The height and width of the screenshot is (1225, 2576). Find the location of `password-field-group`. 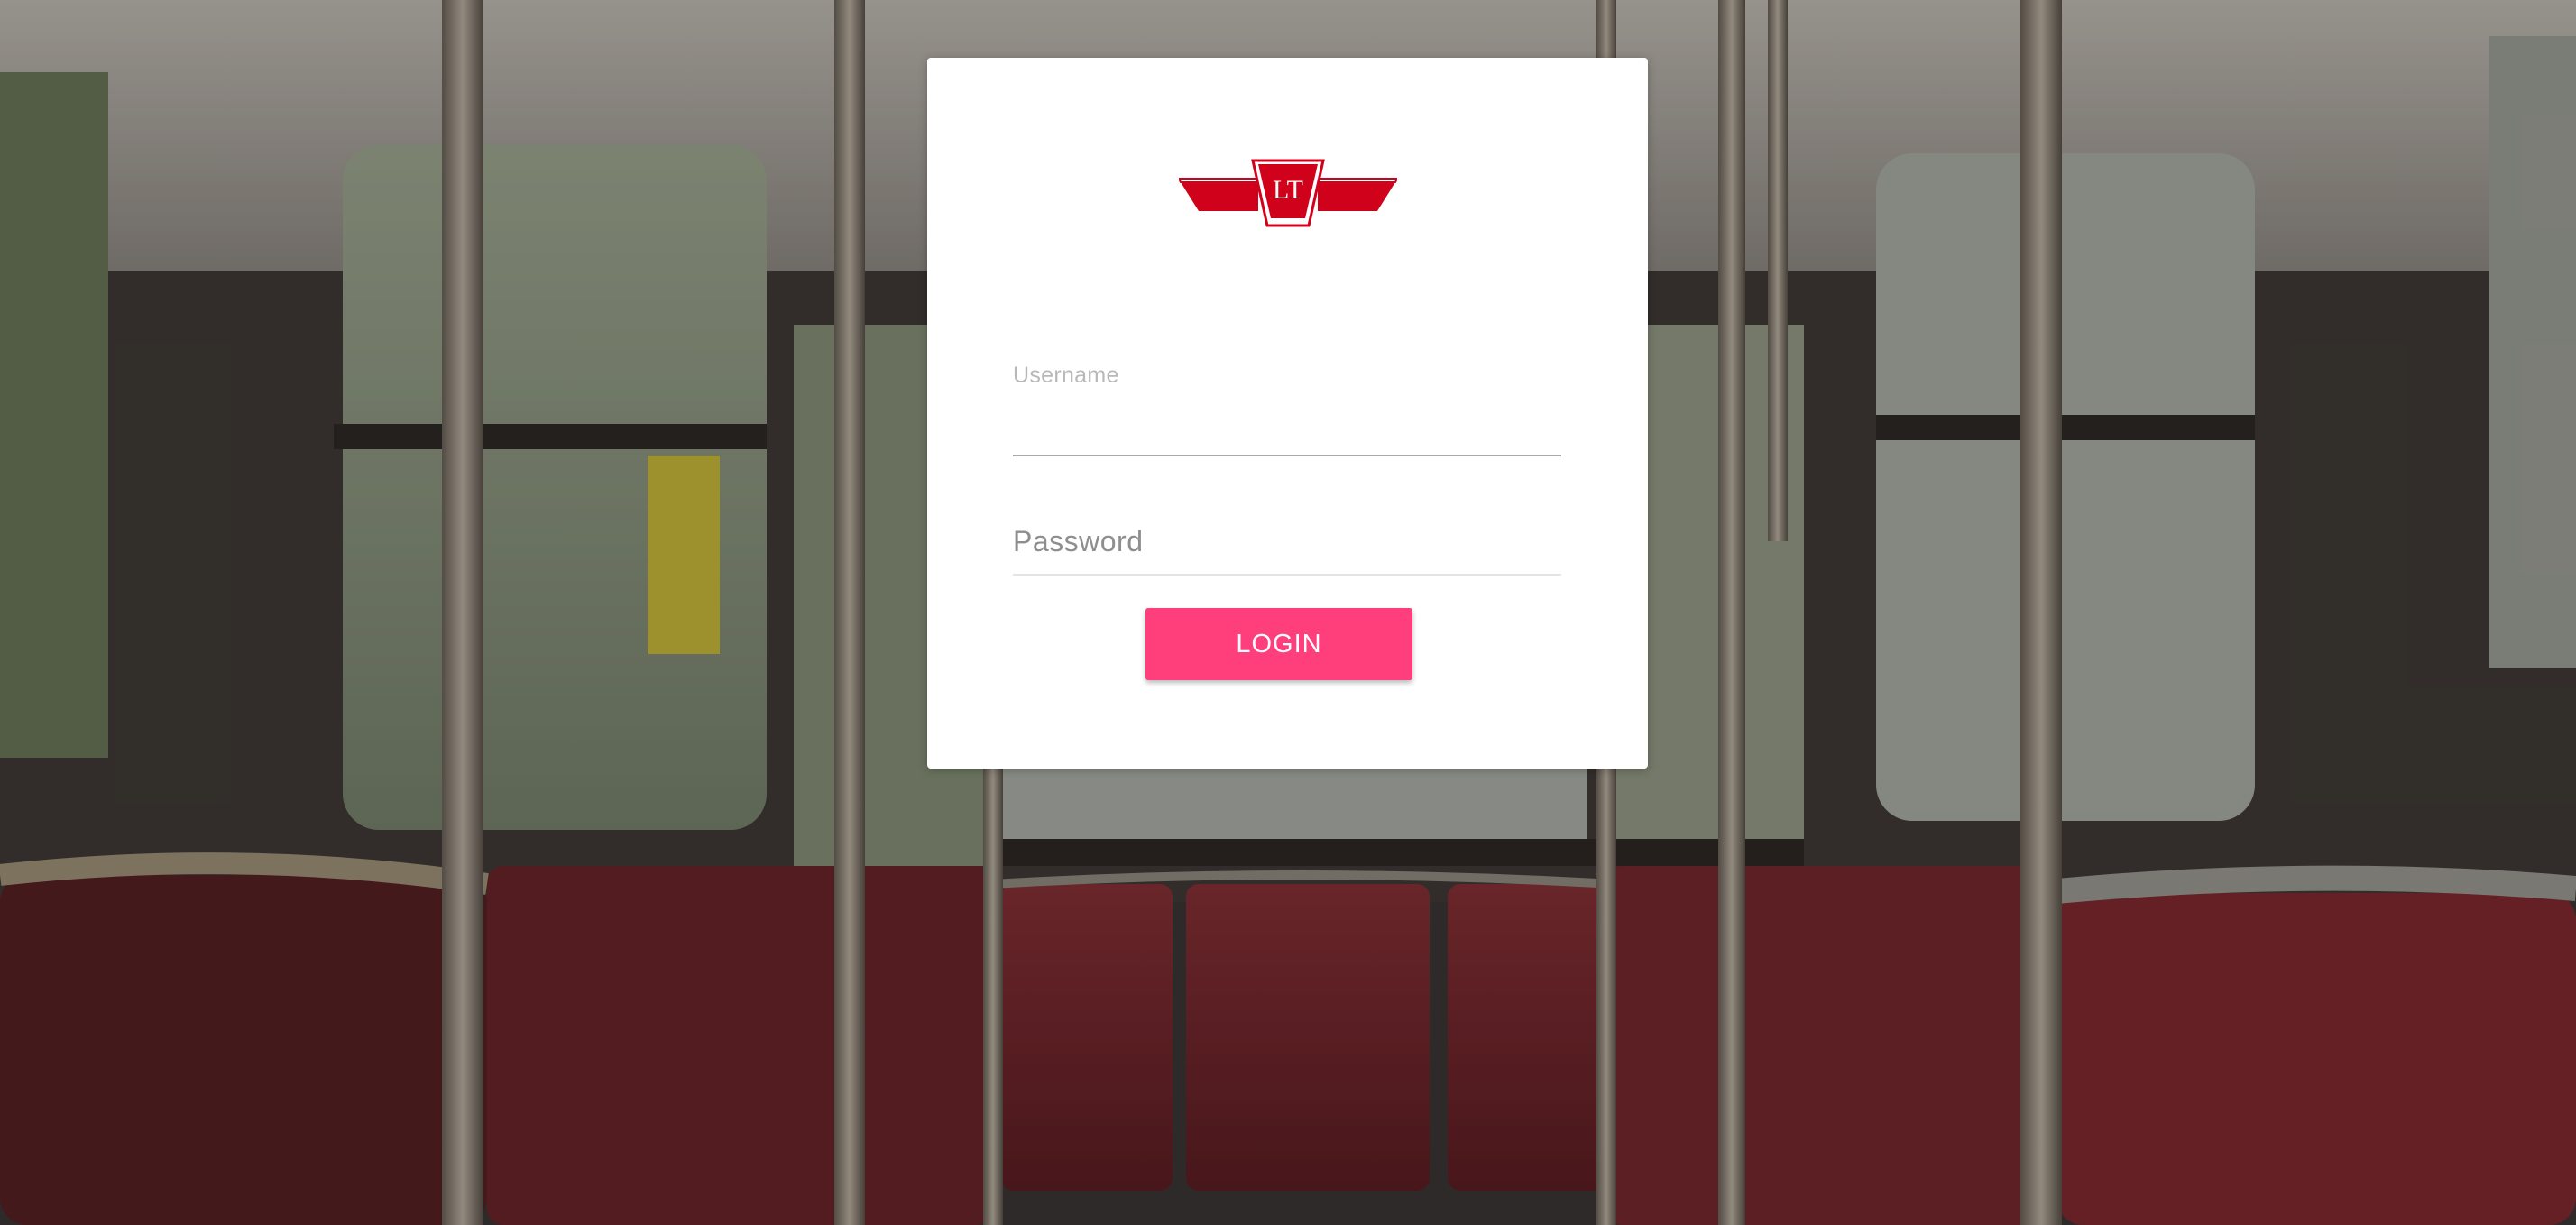

password-field-group is located at coordinates (1287, 545).